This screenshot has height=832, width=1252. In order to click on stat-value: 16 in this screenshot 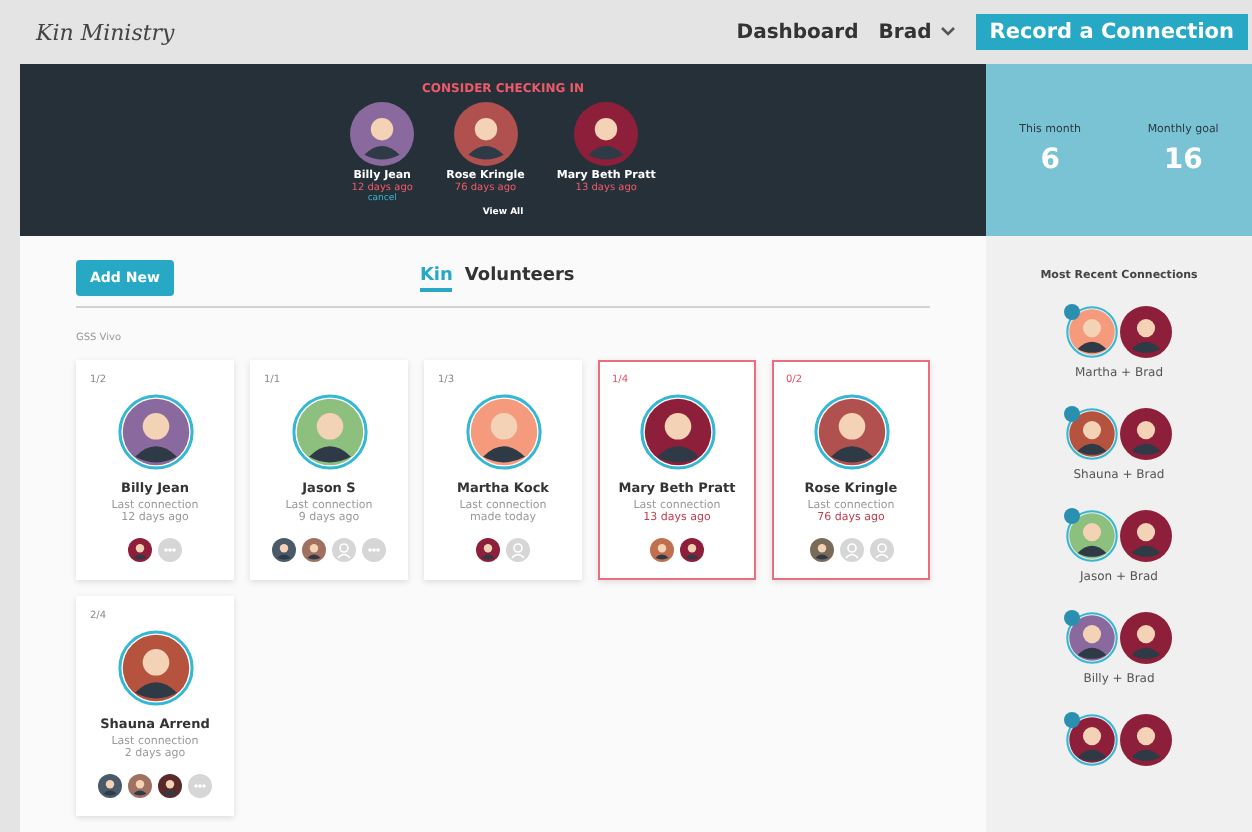, I will do `click(1183, 160)`.